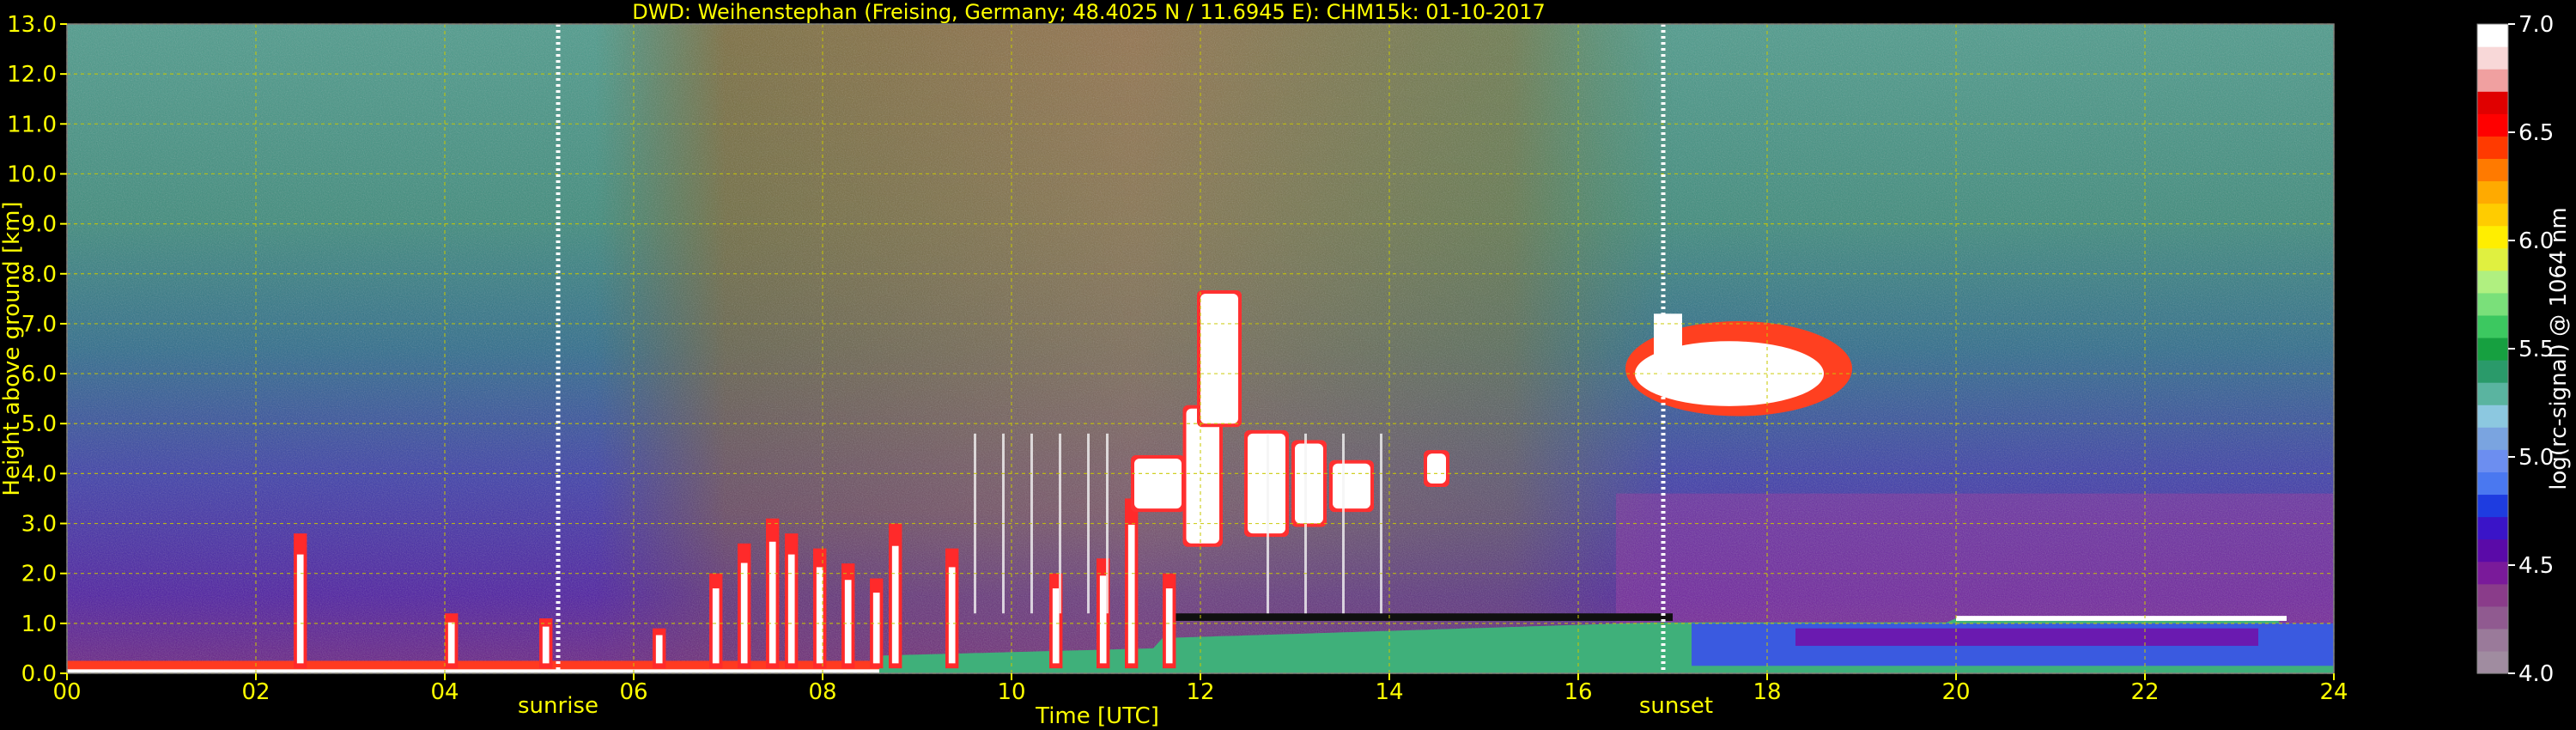 The image size is (2576, 730). Describe the element at coordinates (39, 374) in the screenshot. I see `y-tick-label: 6.0` at that location.